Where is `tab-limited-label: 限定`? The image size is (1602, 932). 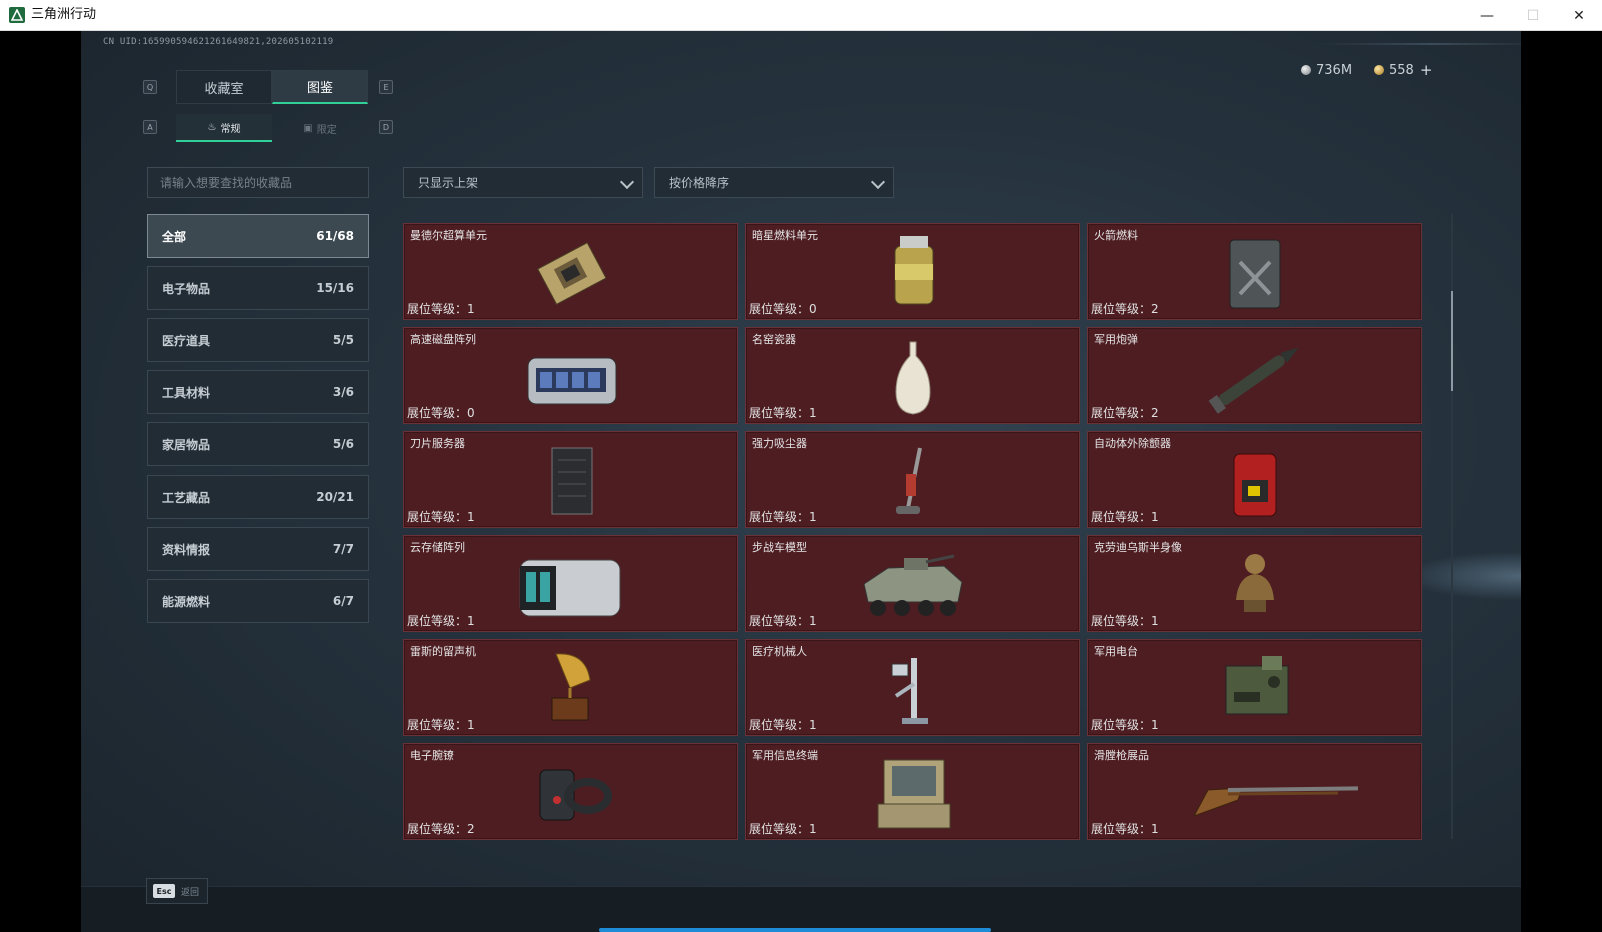 tab-limited-label: 限定 is located at coordinates (326, 130).